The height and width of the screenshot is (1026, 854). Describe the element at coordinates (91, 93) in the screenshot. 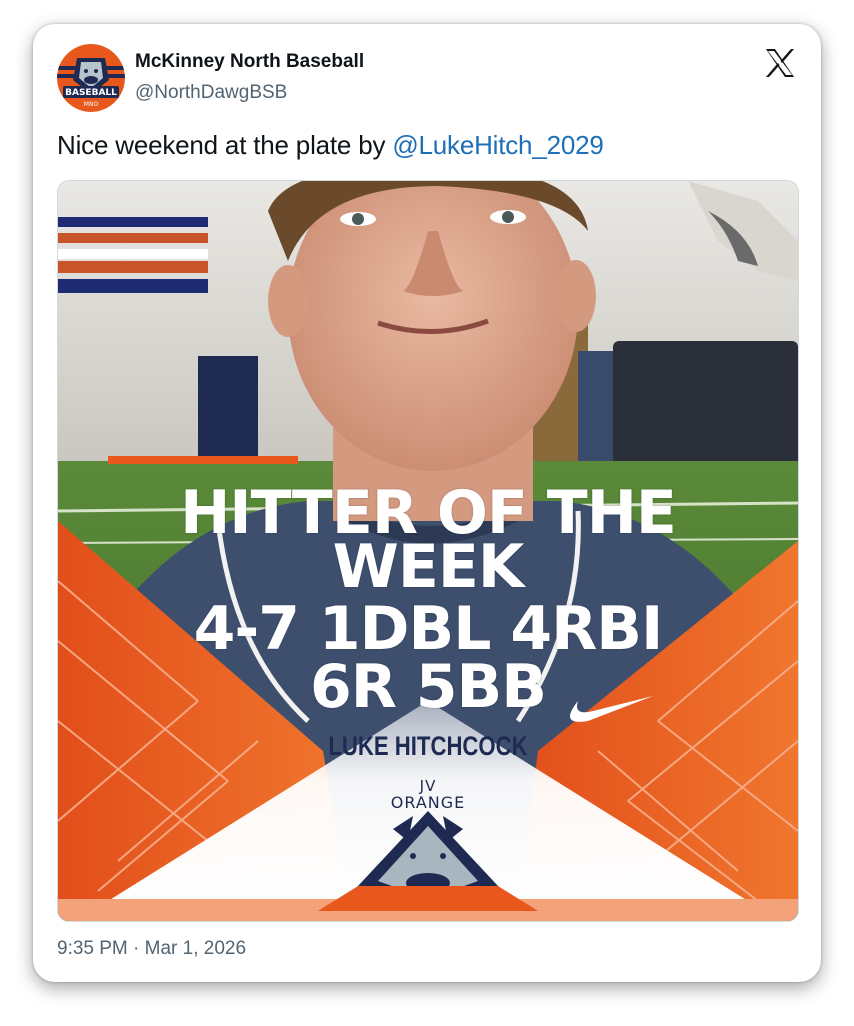

I see `avatar-text: BASEBALL` at that location.